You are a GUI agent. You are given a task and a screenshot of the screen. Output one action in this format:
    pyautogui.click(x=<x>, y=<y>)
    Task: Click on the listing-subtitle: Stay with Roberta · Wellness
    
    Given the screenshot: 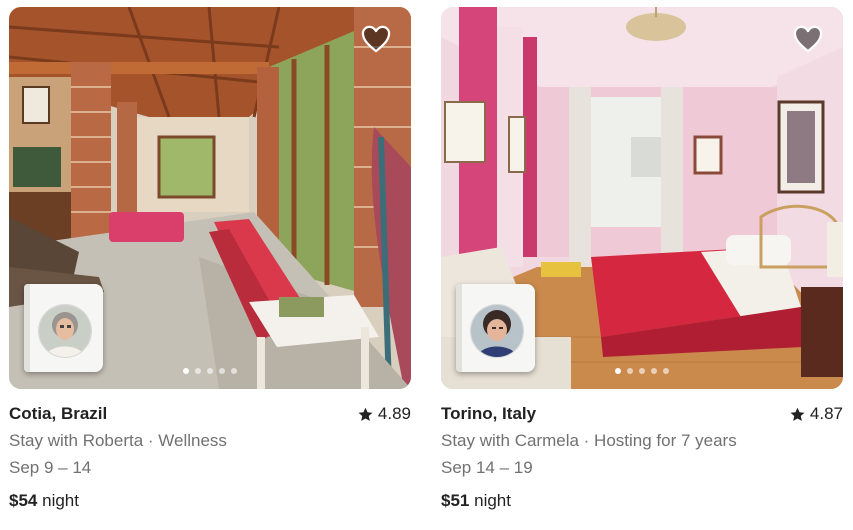 What is the action you would take?
    pyautogui.click(x=118, y=440)
    